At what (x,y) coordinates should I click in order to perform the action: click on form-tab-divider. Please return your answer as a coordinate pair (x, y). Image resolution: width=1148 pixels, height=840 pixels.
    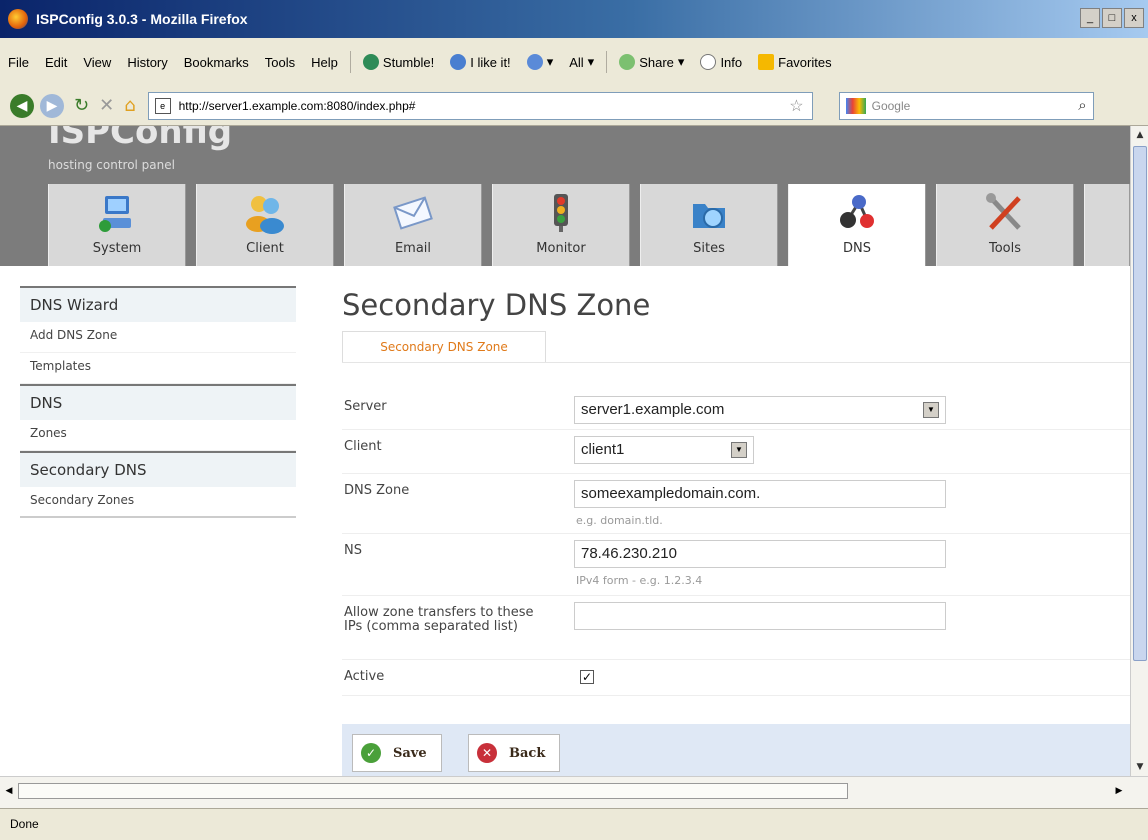
    Looking at the image, I should click on (736, 362).